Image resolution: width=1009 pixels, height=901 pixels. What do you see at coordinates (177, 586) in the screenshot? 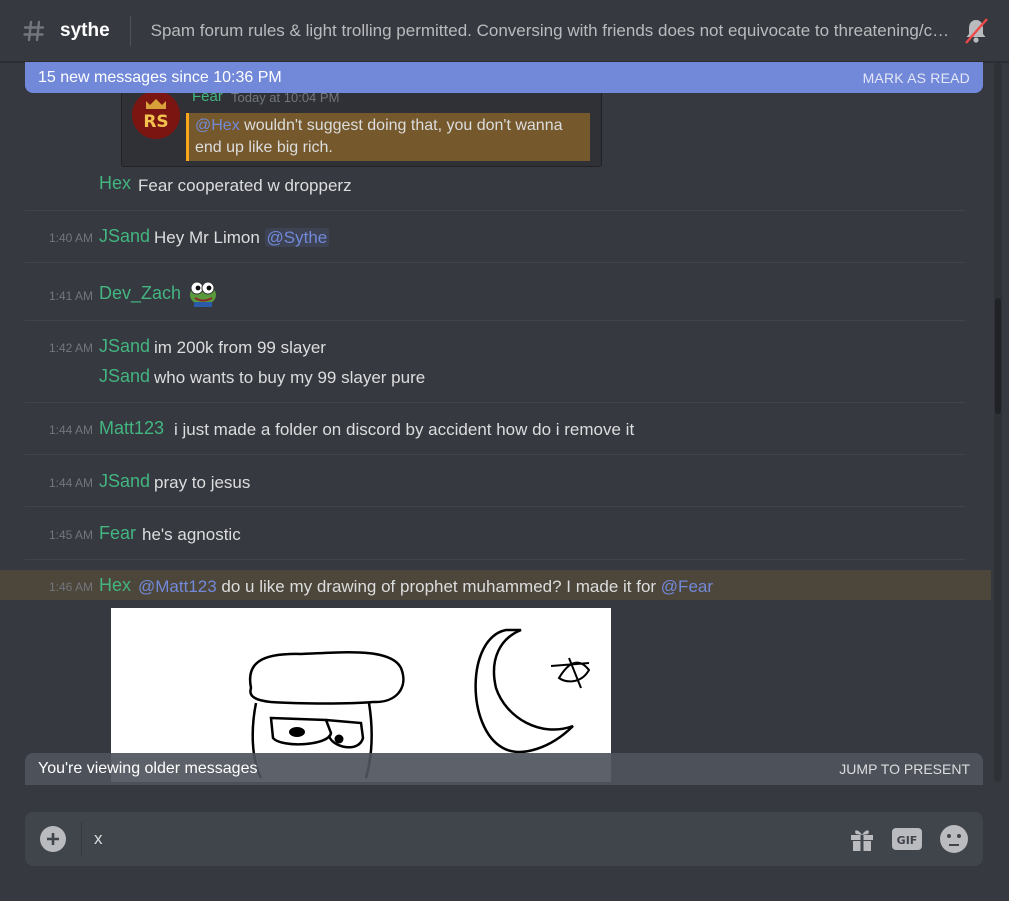
I see `user-mention: @Matt123` at bounding box center [177, 586].